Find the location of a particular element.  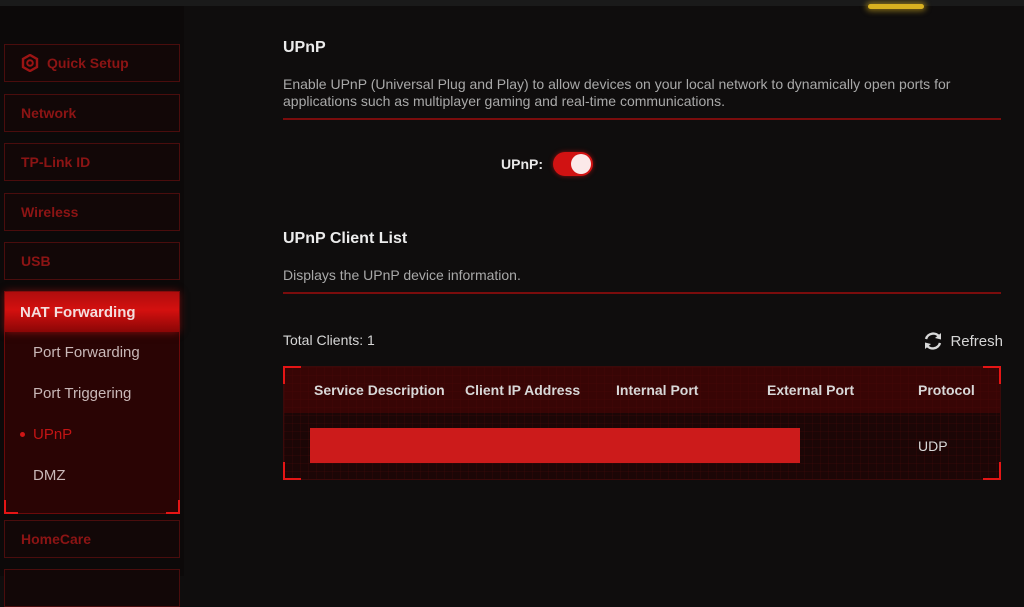

sidebar-item-label: Network is located at coordinates (49, 113).